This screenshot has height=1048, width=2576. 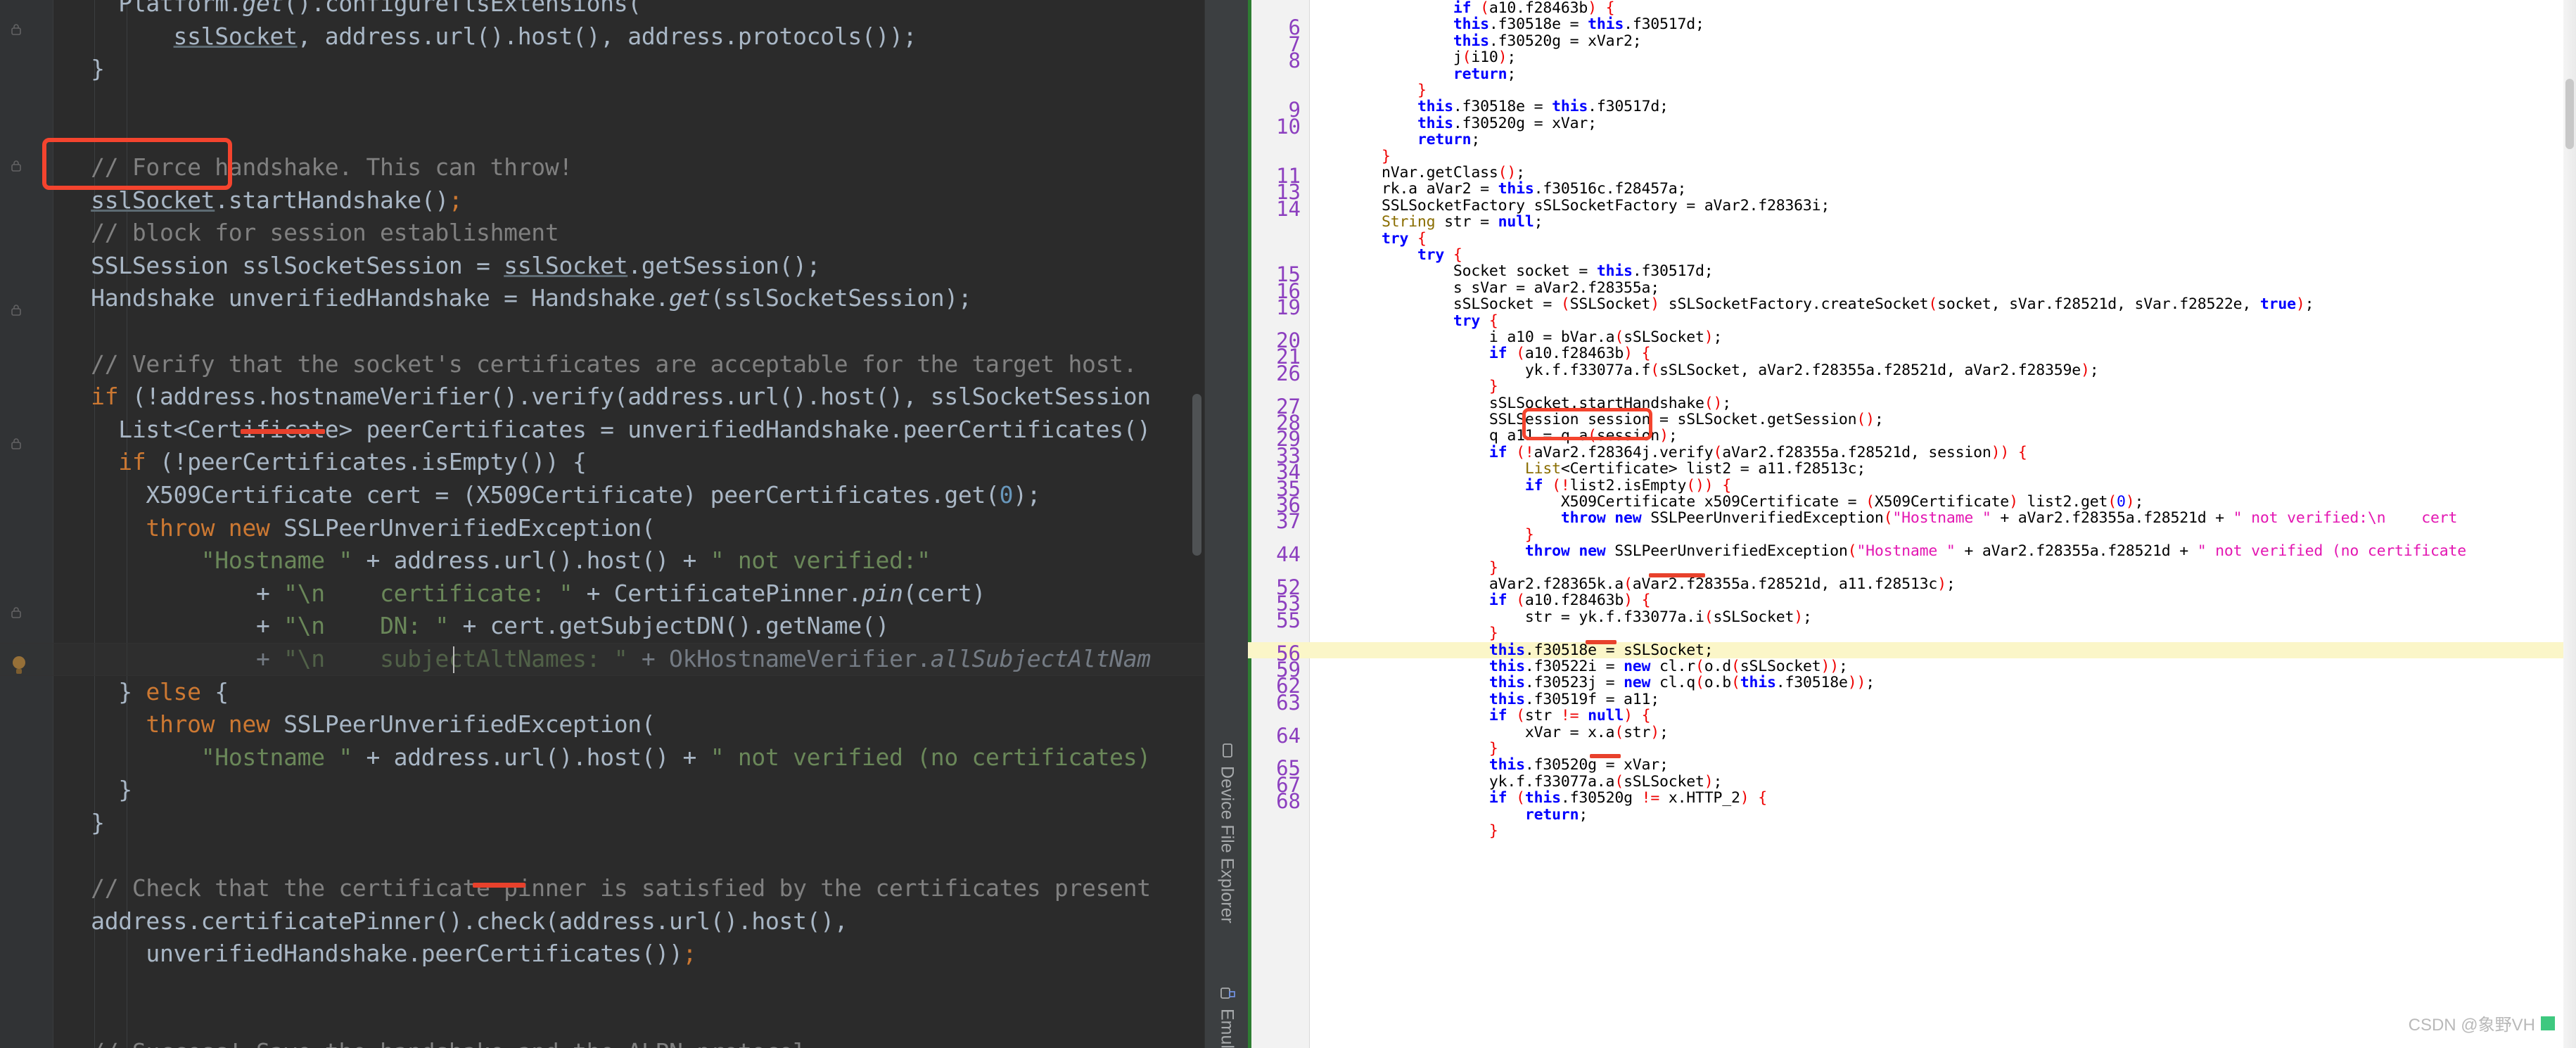 I want to click on caret-line-highlight, so click(x=602, y=659).